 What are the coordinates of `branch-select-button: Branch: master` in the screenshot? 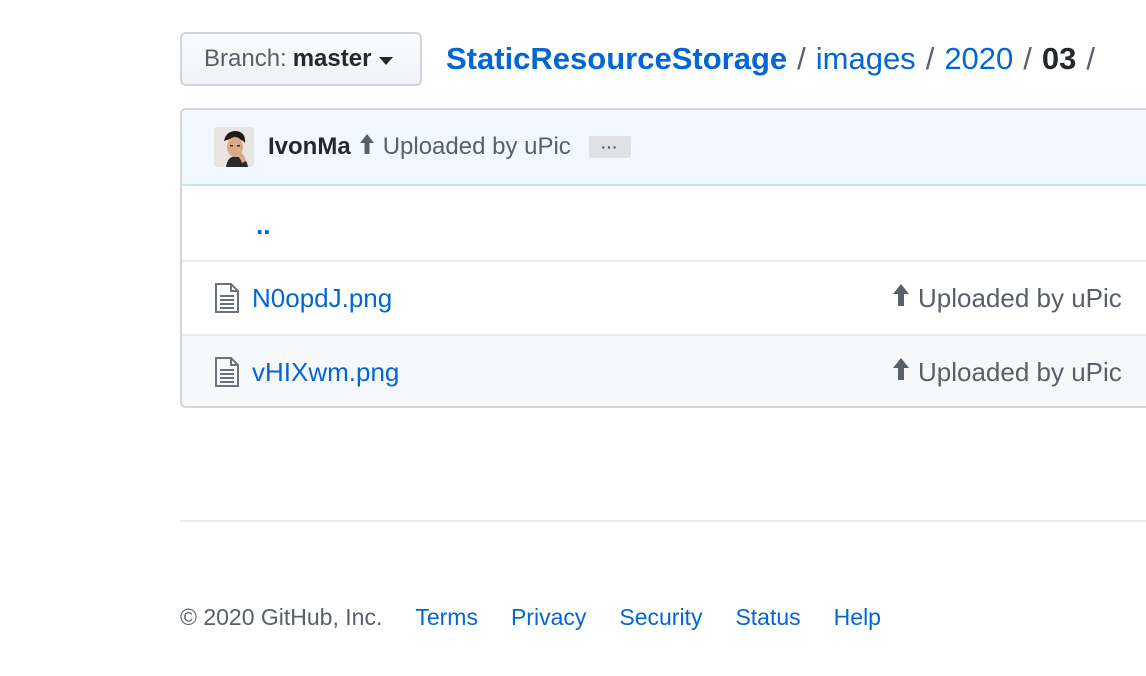 It's located at (301, 59).